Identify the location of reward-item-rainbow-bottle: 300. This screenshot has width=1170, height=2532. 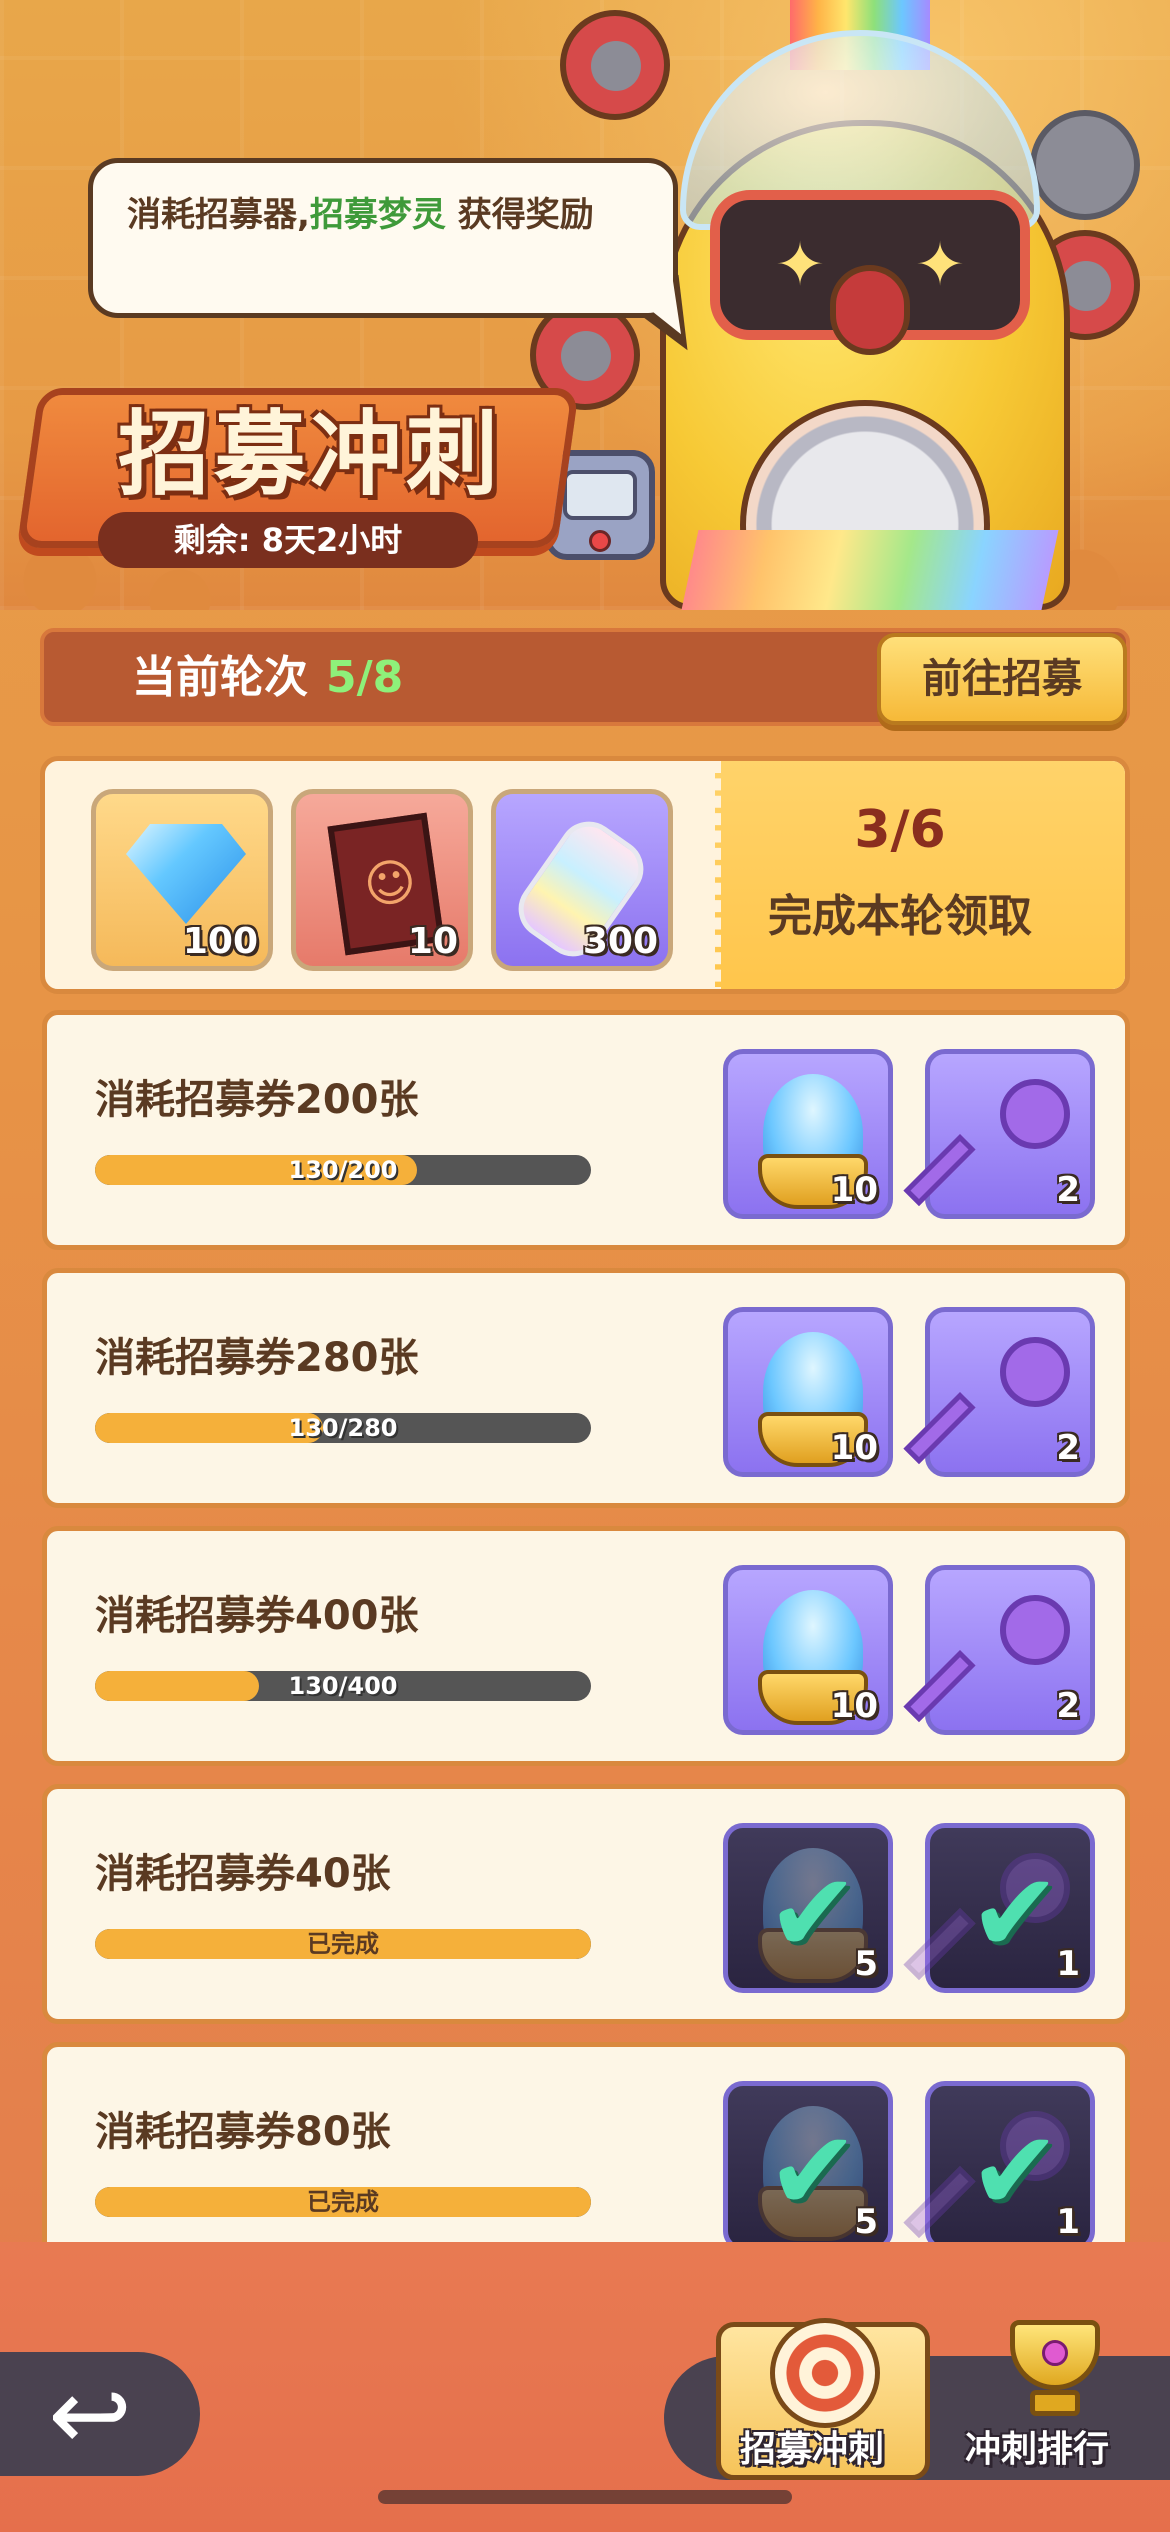
(582, 880).